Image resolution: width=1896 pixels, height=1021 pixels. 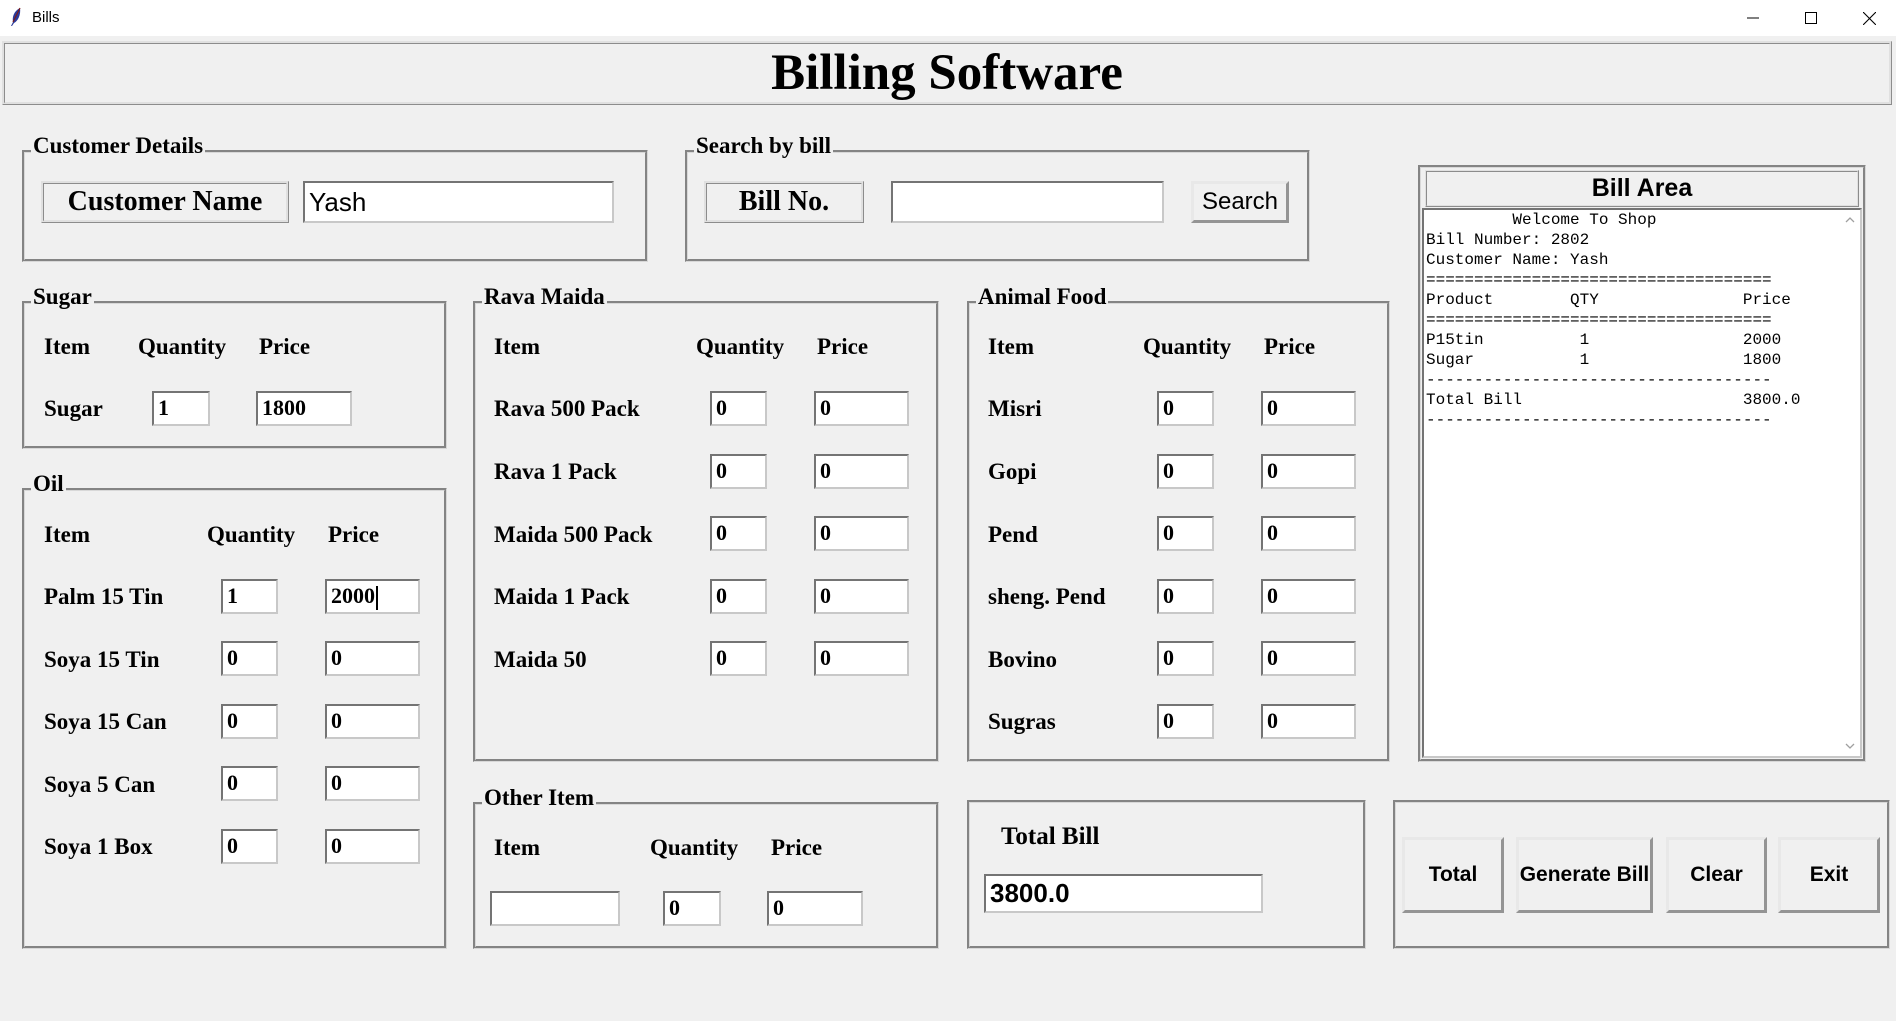 What do you see at coordinates (1604, 340) in the screenshot?
I see `bill-line: P15tin 1 2000` at bounding box center [1604, 340].